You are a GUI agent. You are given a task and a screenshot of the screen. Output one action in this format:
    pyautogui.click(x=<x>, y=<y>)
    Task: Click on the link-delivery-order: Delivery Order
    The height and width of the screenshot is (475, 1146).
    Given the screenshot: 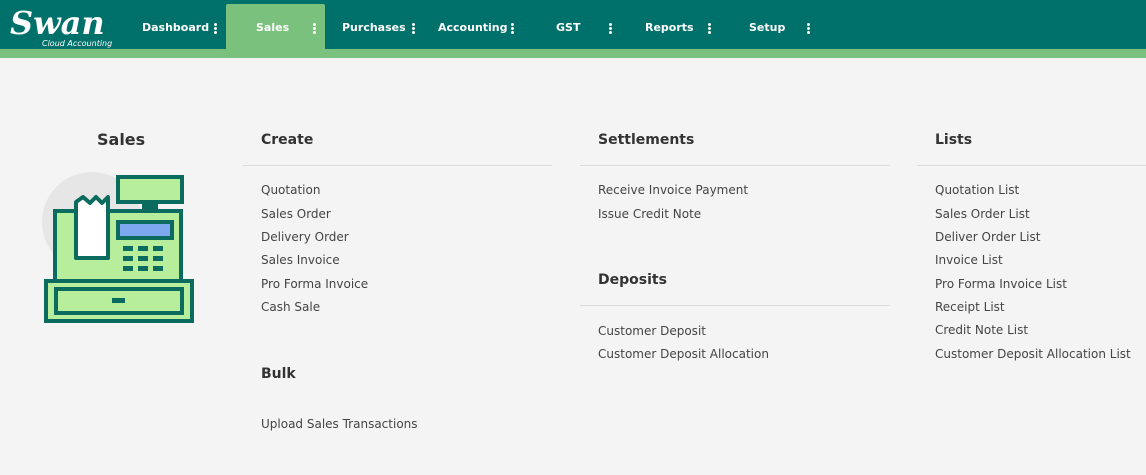 What is the action you would take?
    pyautogui.click(x=305, y=237)
    